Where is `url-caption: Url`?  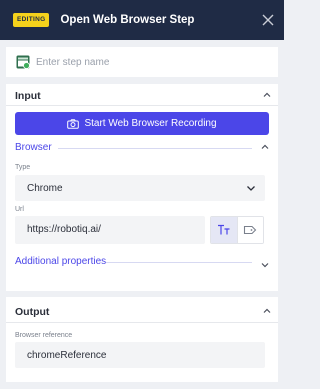 url-caption: Url is located at coordinates (19, 209).